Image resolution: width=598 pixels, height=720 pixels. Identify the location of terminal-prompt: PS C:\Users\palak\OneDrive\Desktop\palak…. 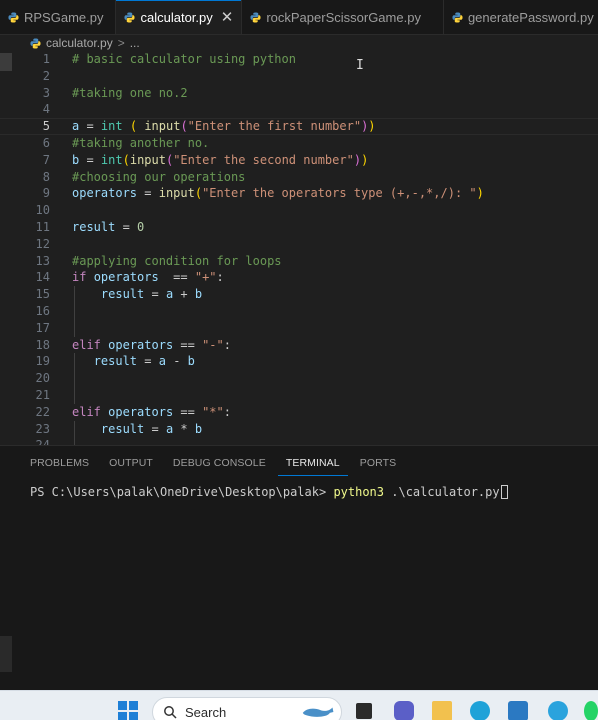
(182, 492).